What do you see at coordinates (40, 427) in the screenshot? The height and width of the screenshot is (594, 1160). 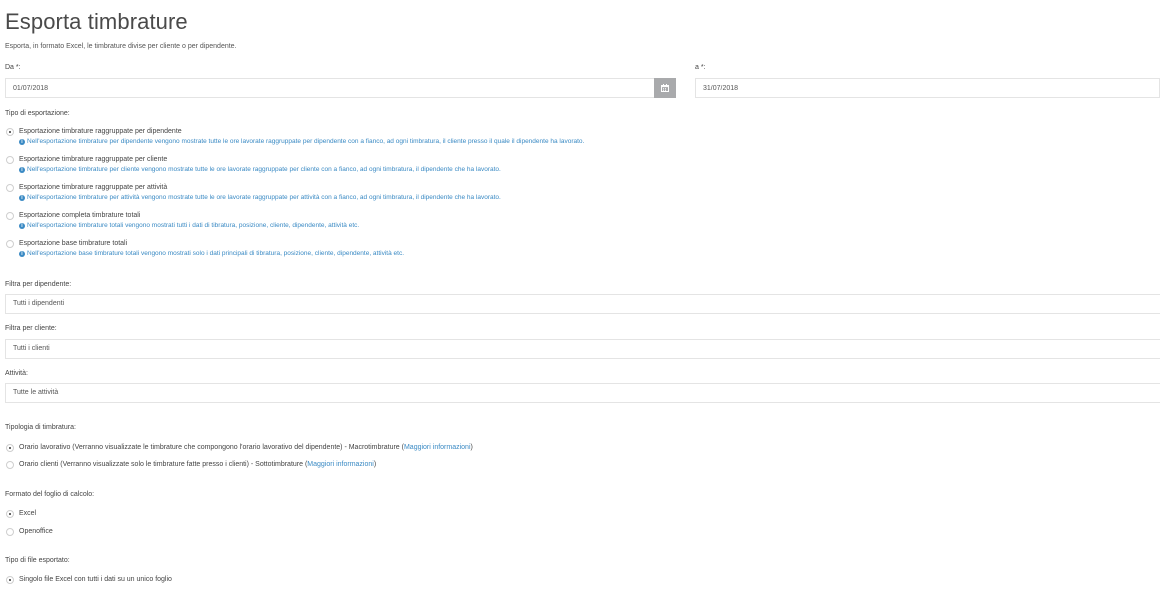 I see `stamp-type-label: Tipologia di timbratura:` at bounding box center [40, 427].